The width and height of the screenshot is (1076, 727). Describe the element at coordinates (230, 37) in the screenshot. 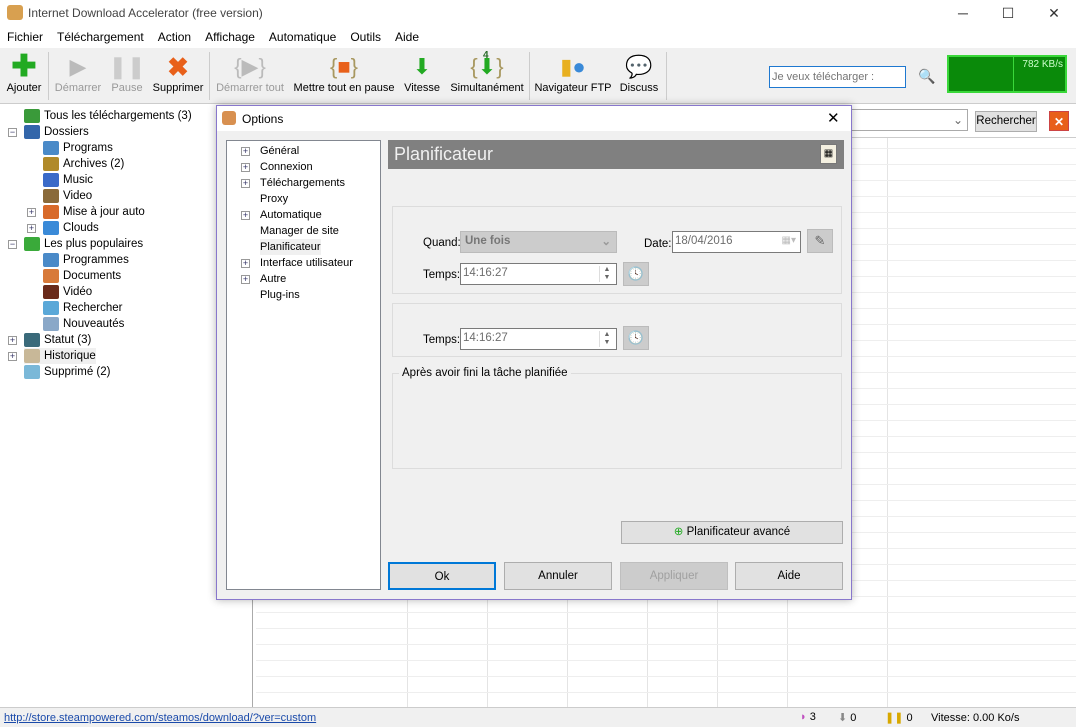

I see `menu-affichage: Affichage` at that location.